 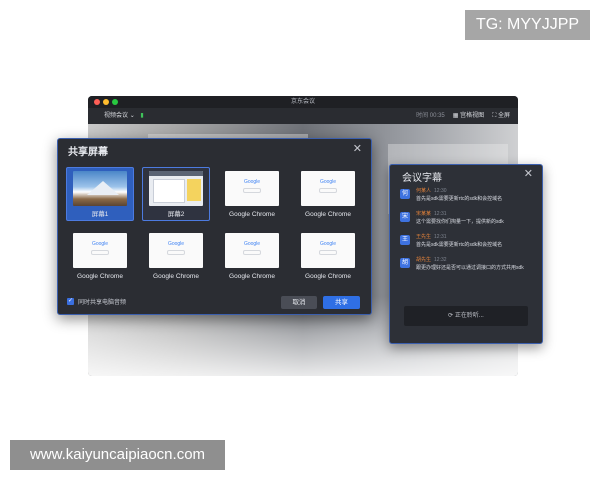 What do you see at coordinates (405, 263) in the screenshot?
I see `avatar: 胡` at bounding box center [405, 263].